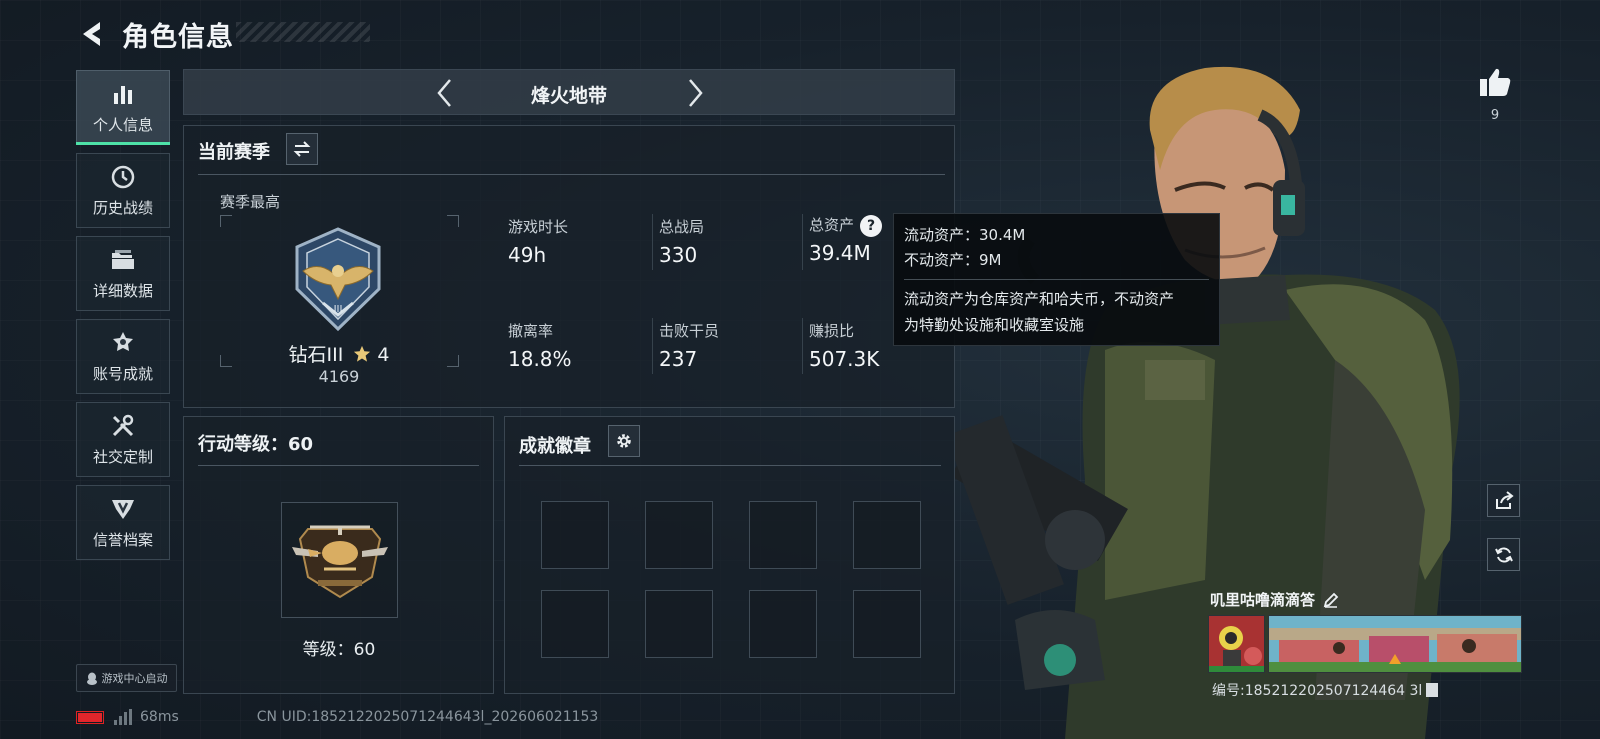 The height and width of the screenshot is (739, 1600). I want to click on achievement-settings-button, so click(624, 441).